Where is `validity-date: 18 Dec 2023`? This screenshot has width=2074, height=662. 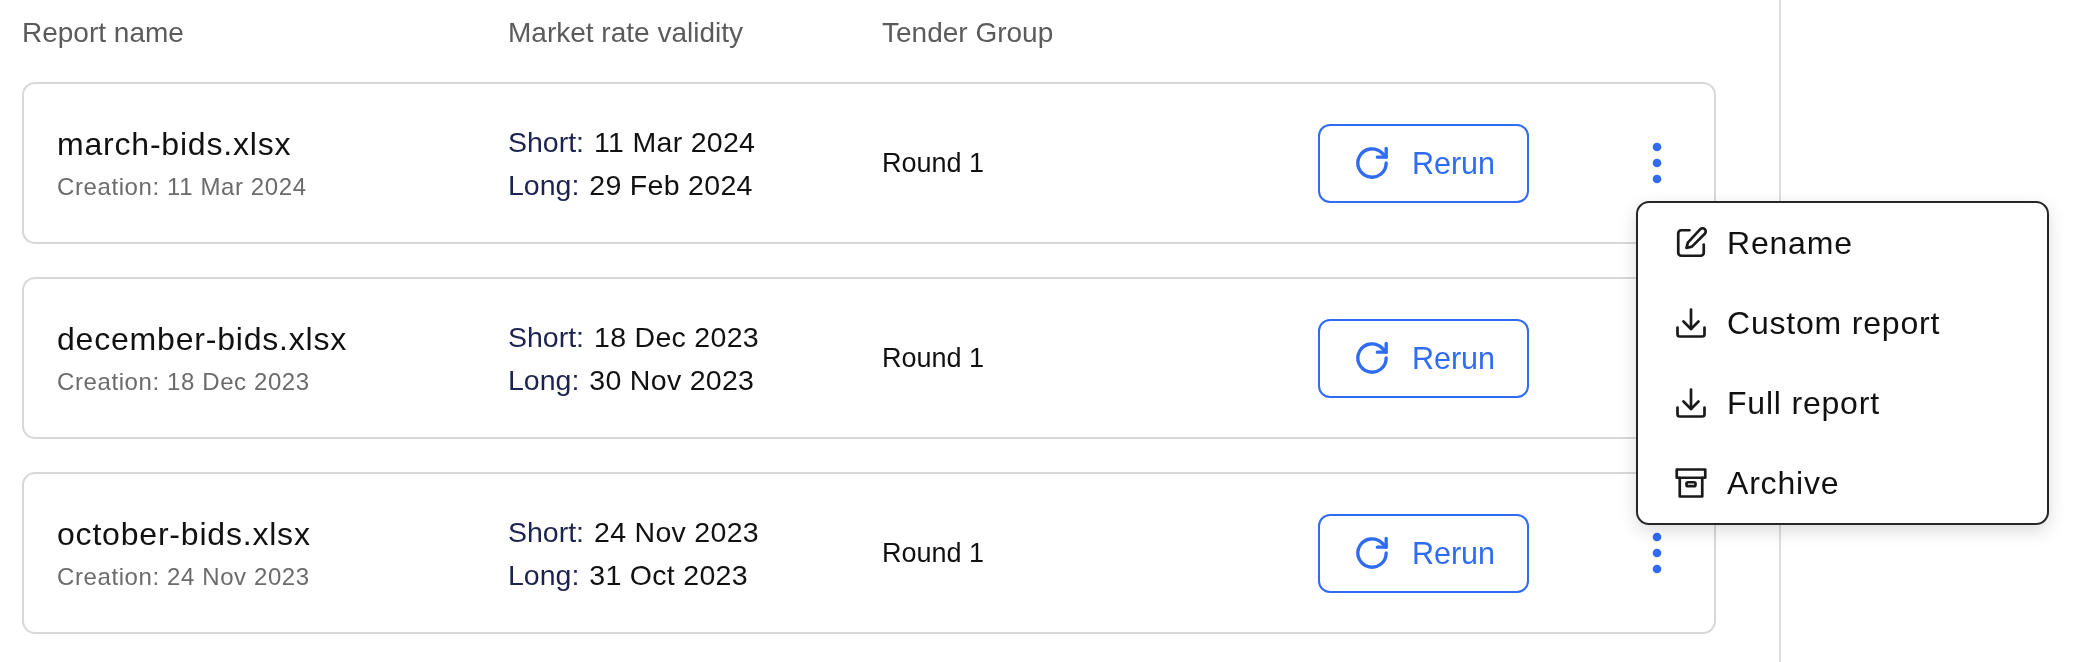
validity-date: 18 Dec 2023 is located at coordinates (676, 336).